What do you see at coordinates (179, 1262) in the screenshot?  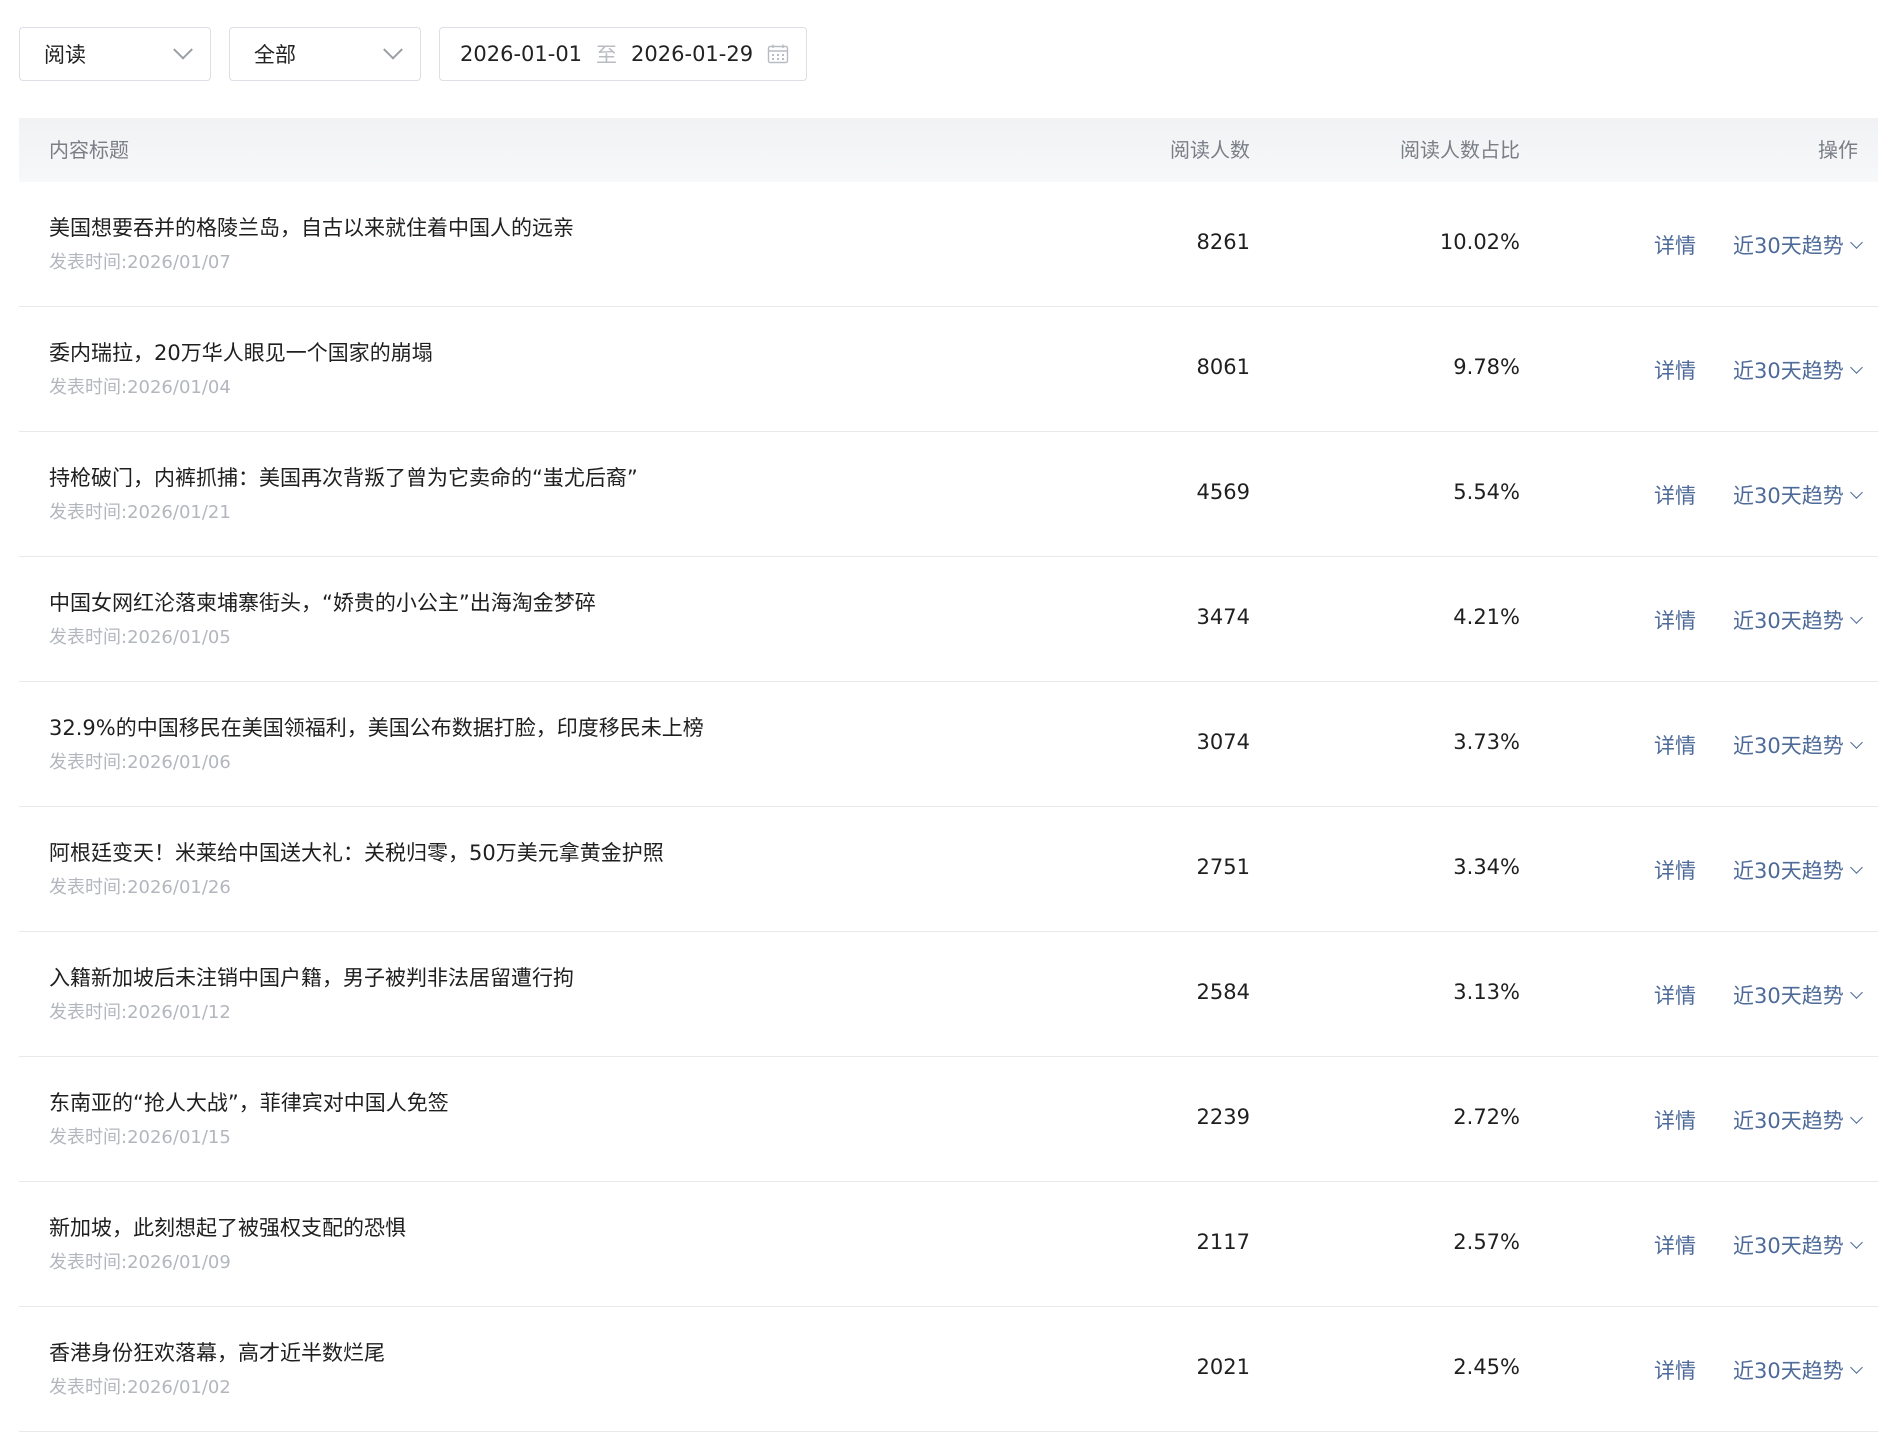 I see `publish-date-value: 2026/01/09` at bounding box center [179, 1262].